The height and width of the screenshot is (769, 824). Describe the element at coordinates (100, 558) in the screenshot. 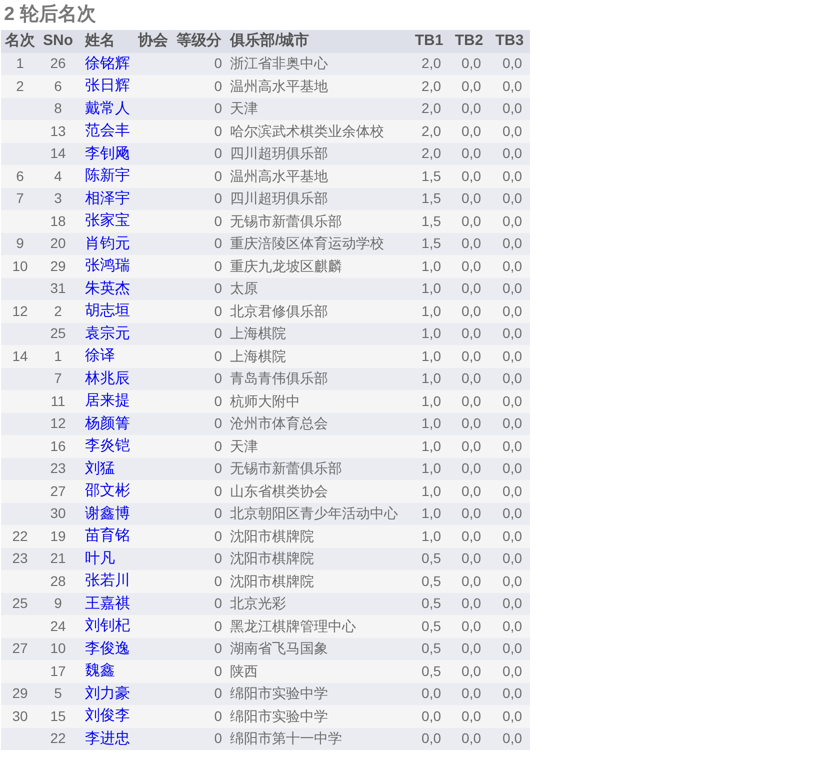

I see `player-link: 叶凡` at that location.